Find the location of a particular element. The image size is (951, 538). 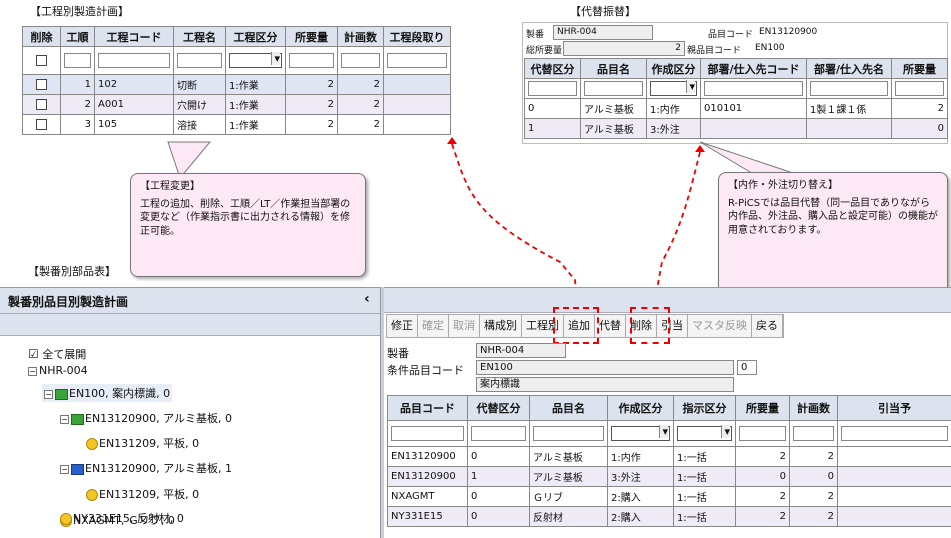

alternate-button: 代替 is located at coordinates (610, 326).